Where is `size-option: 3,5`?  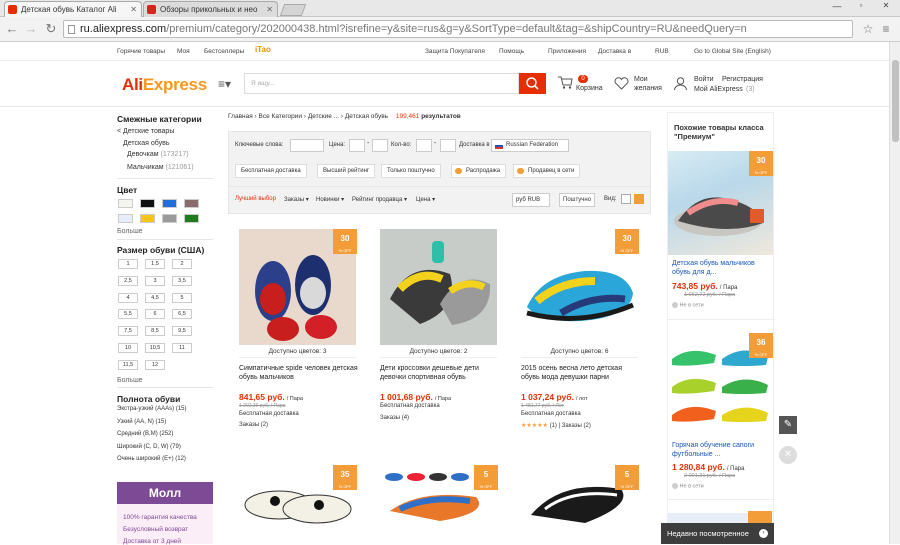
size-option: 3,5 is located at coordinates (182, 280).